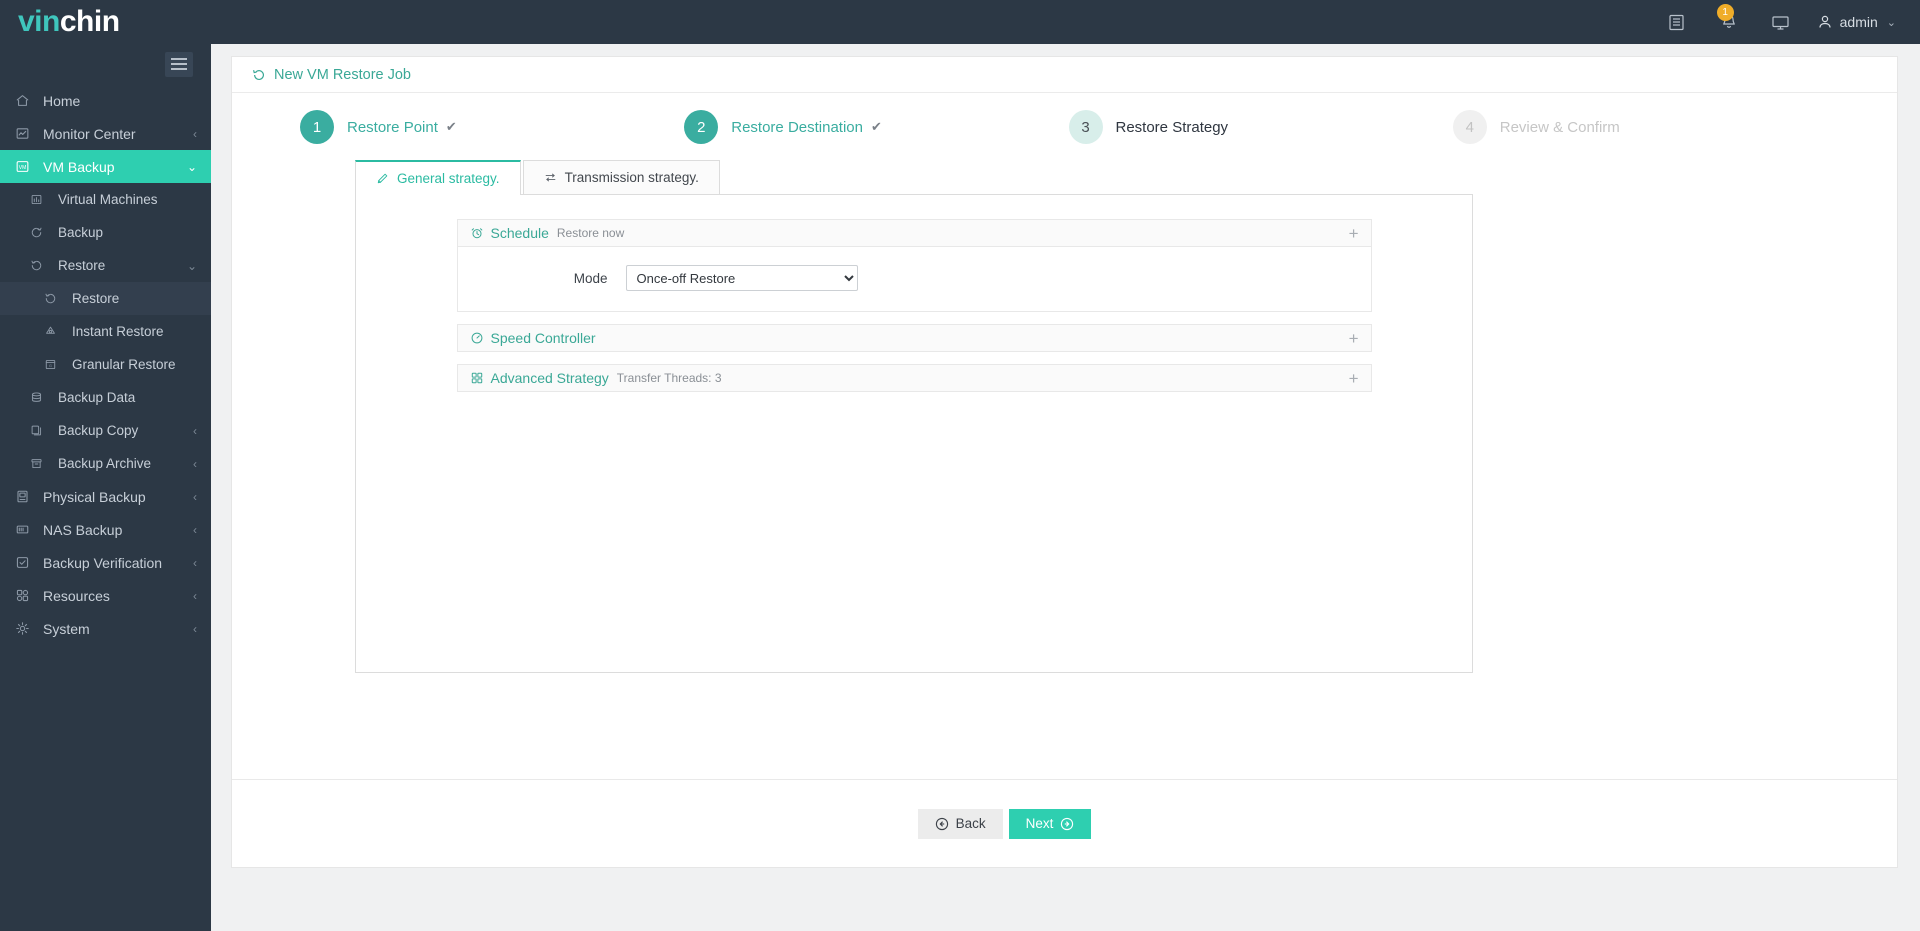 This screenshot has height=931, width=1920. I want to click on monitor-icon, so click(1781, 22).